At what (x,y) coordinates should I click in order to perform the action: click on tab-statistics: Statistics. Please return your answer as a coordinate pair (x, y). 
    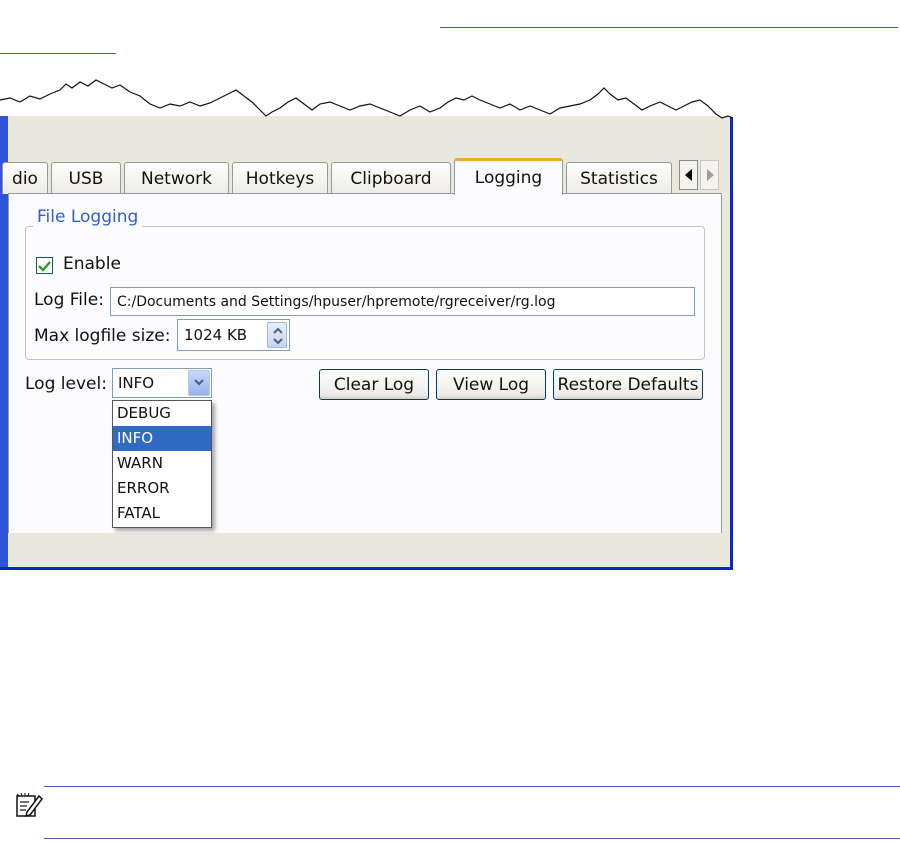
    Looking at the image, I should click on (619, 178).